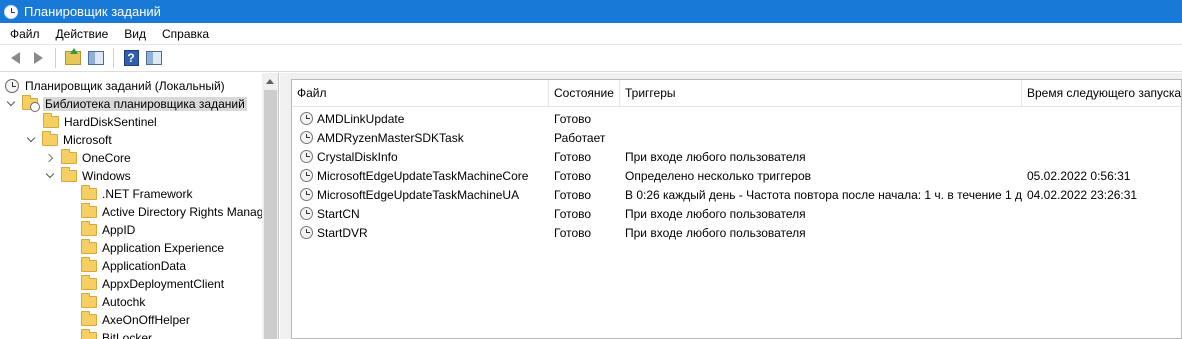 This screenshot has width=1182, height=339. What do you see at coordinates (1101, 93) in the screenshot?
I see `column-header-next-run: Время следующего запуска` at bounding box center [1101, 93].